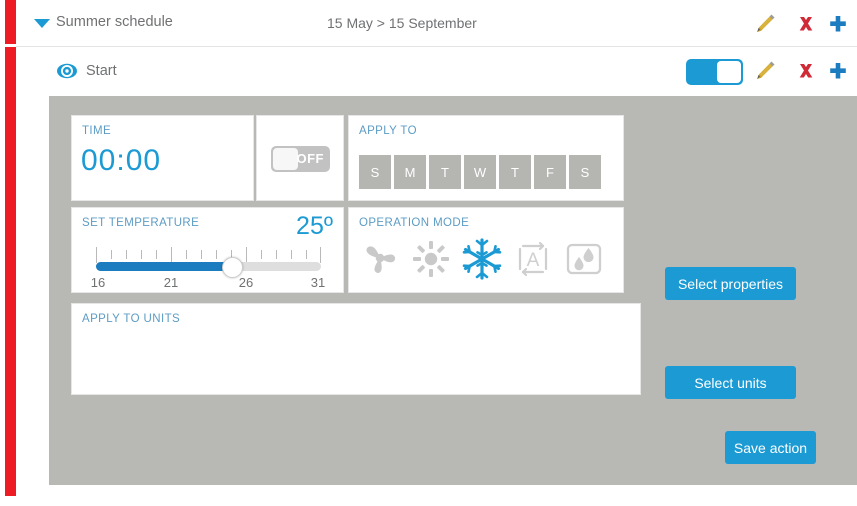 The width and height of the screenshot is (857, 506). I want to click on power-card: OFF, so click(300, 158).